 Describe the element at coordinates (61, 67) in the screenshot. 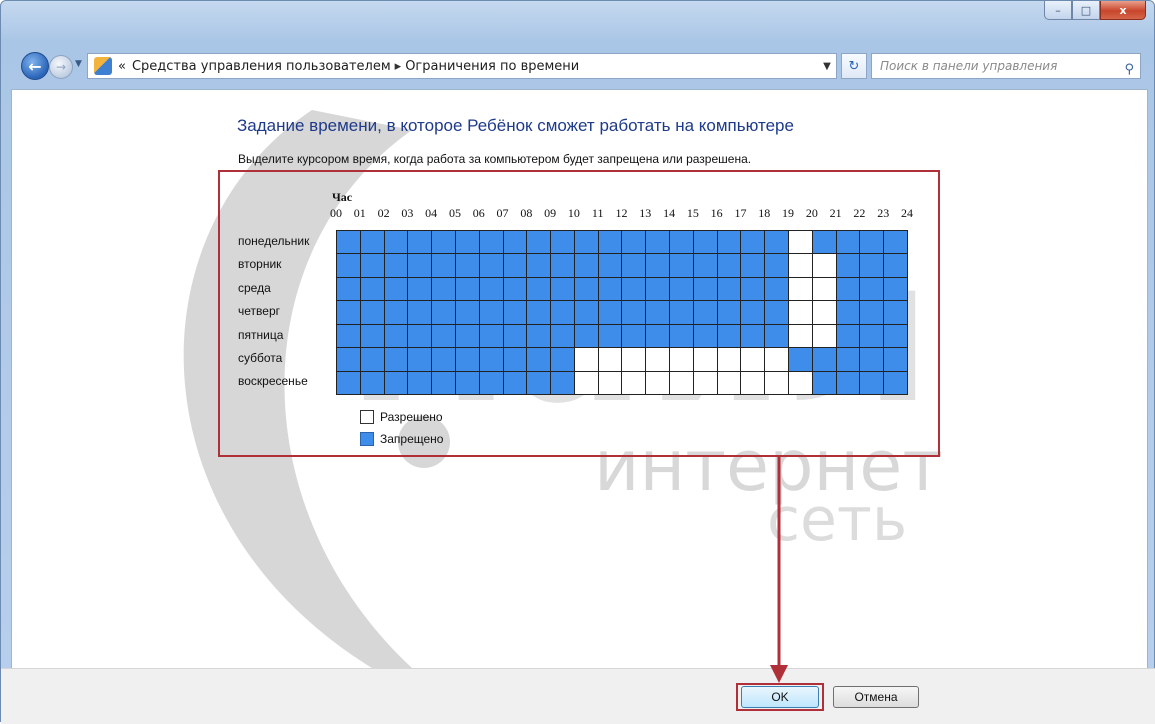

I see `forward-arrow-icon: →` at that location.